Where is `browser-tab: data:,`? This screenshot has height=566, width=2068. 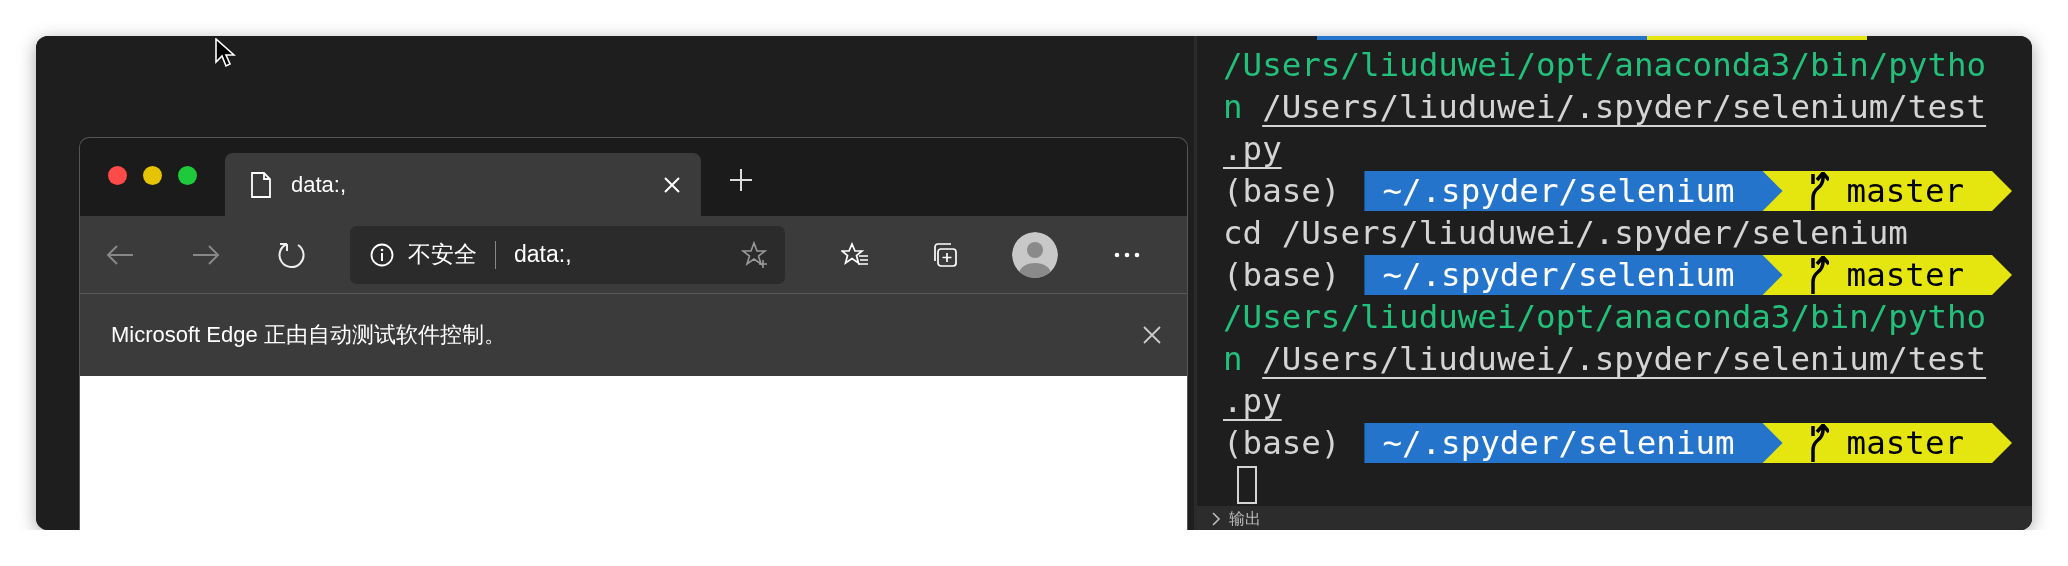 browser-tab: data:, is located at coordinates (463, 184).